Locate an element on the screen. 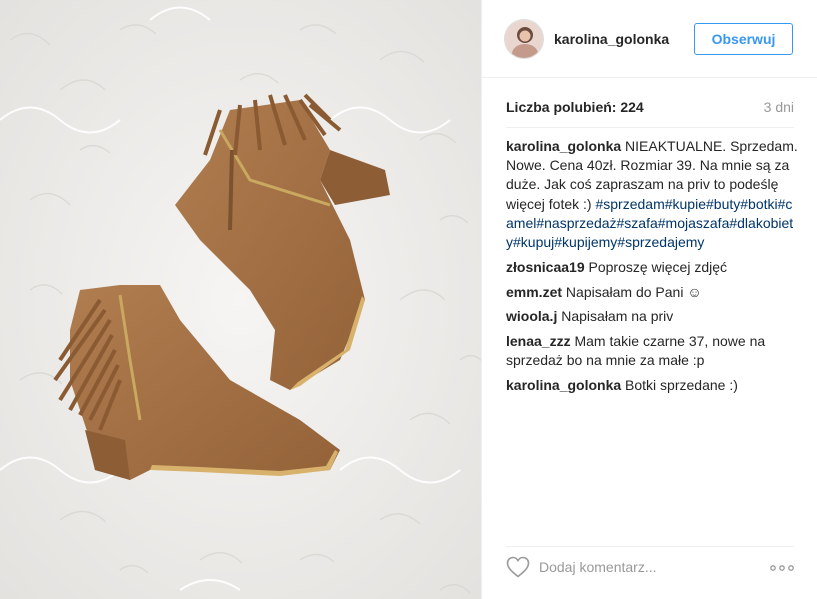  post-time: 3 dni is located at coordinates (779, 107).